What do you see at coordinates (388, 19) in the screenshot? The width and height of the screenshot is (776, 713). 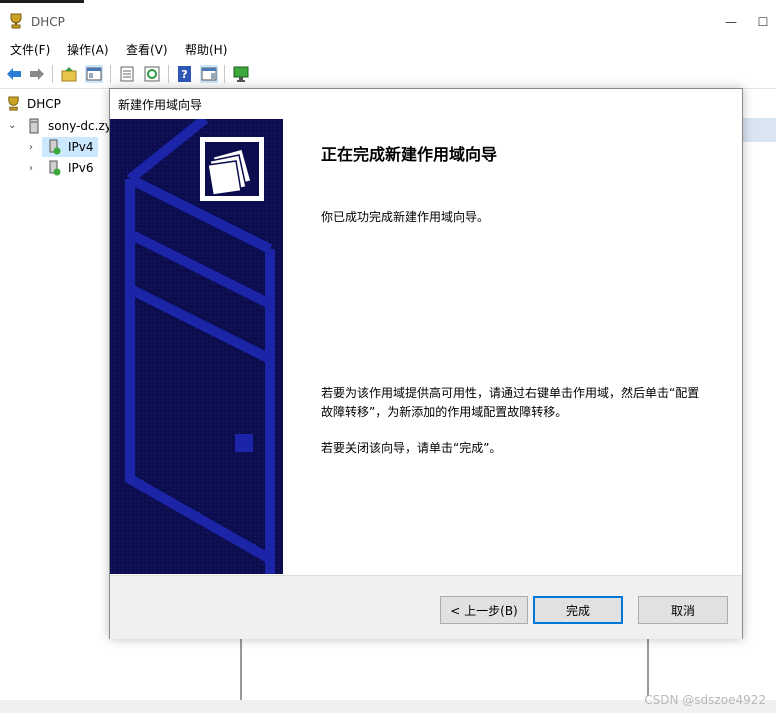 I see `title-bar: DHCP — ☐` at bounding box center [388, 19].